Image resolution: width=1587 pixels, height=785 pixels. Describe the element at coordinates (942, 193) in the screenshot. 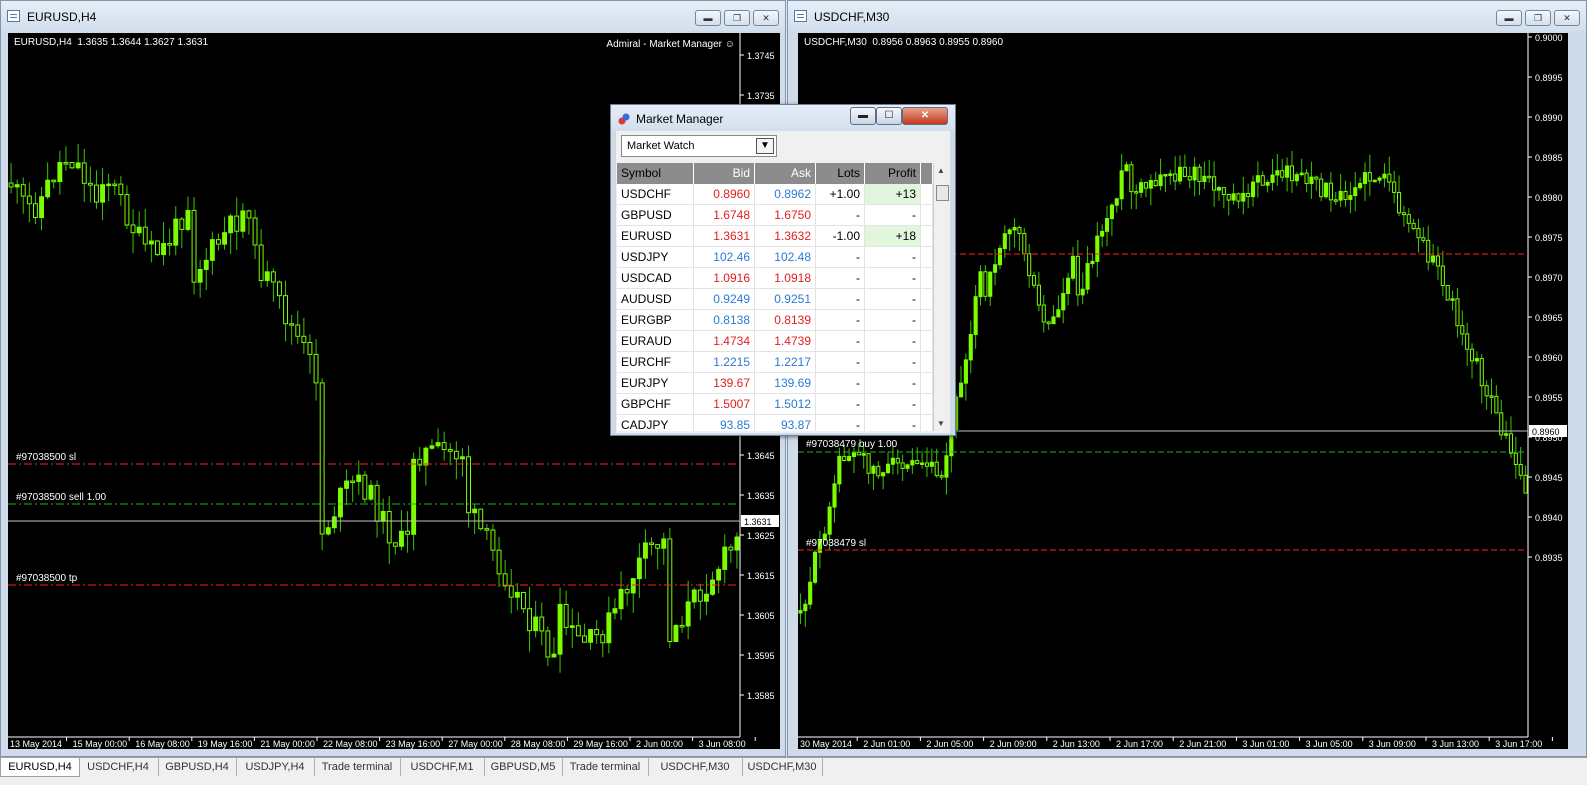

I see `scrollbar-thumb` at that location.